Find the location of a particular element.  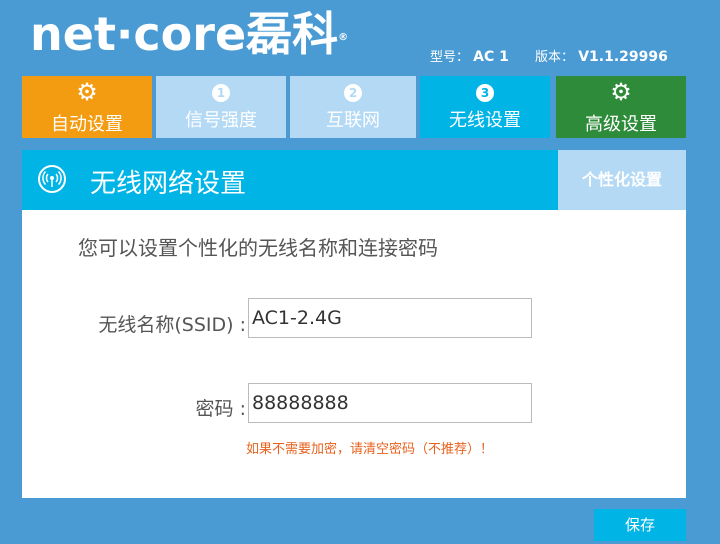

nav-step1-label: 信号强度 is located at coordinates (221, 120).